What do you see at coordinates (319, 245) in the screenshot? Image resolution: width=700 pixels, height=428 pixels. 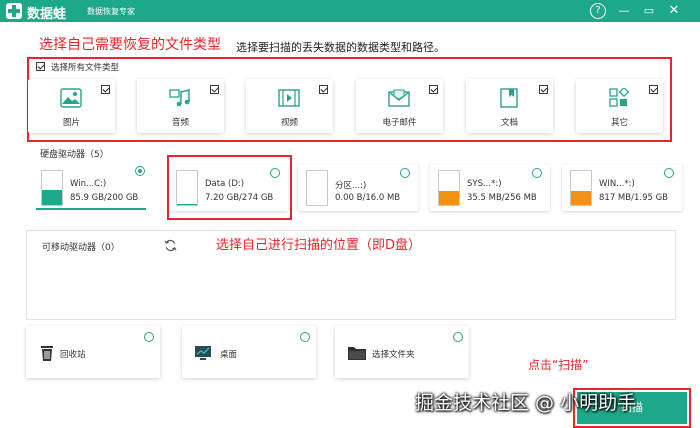 I see `annotation-select-location: 选择自己进行扫描的位置（即D盘）` at bounding box center [319, 245].